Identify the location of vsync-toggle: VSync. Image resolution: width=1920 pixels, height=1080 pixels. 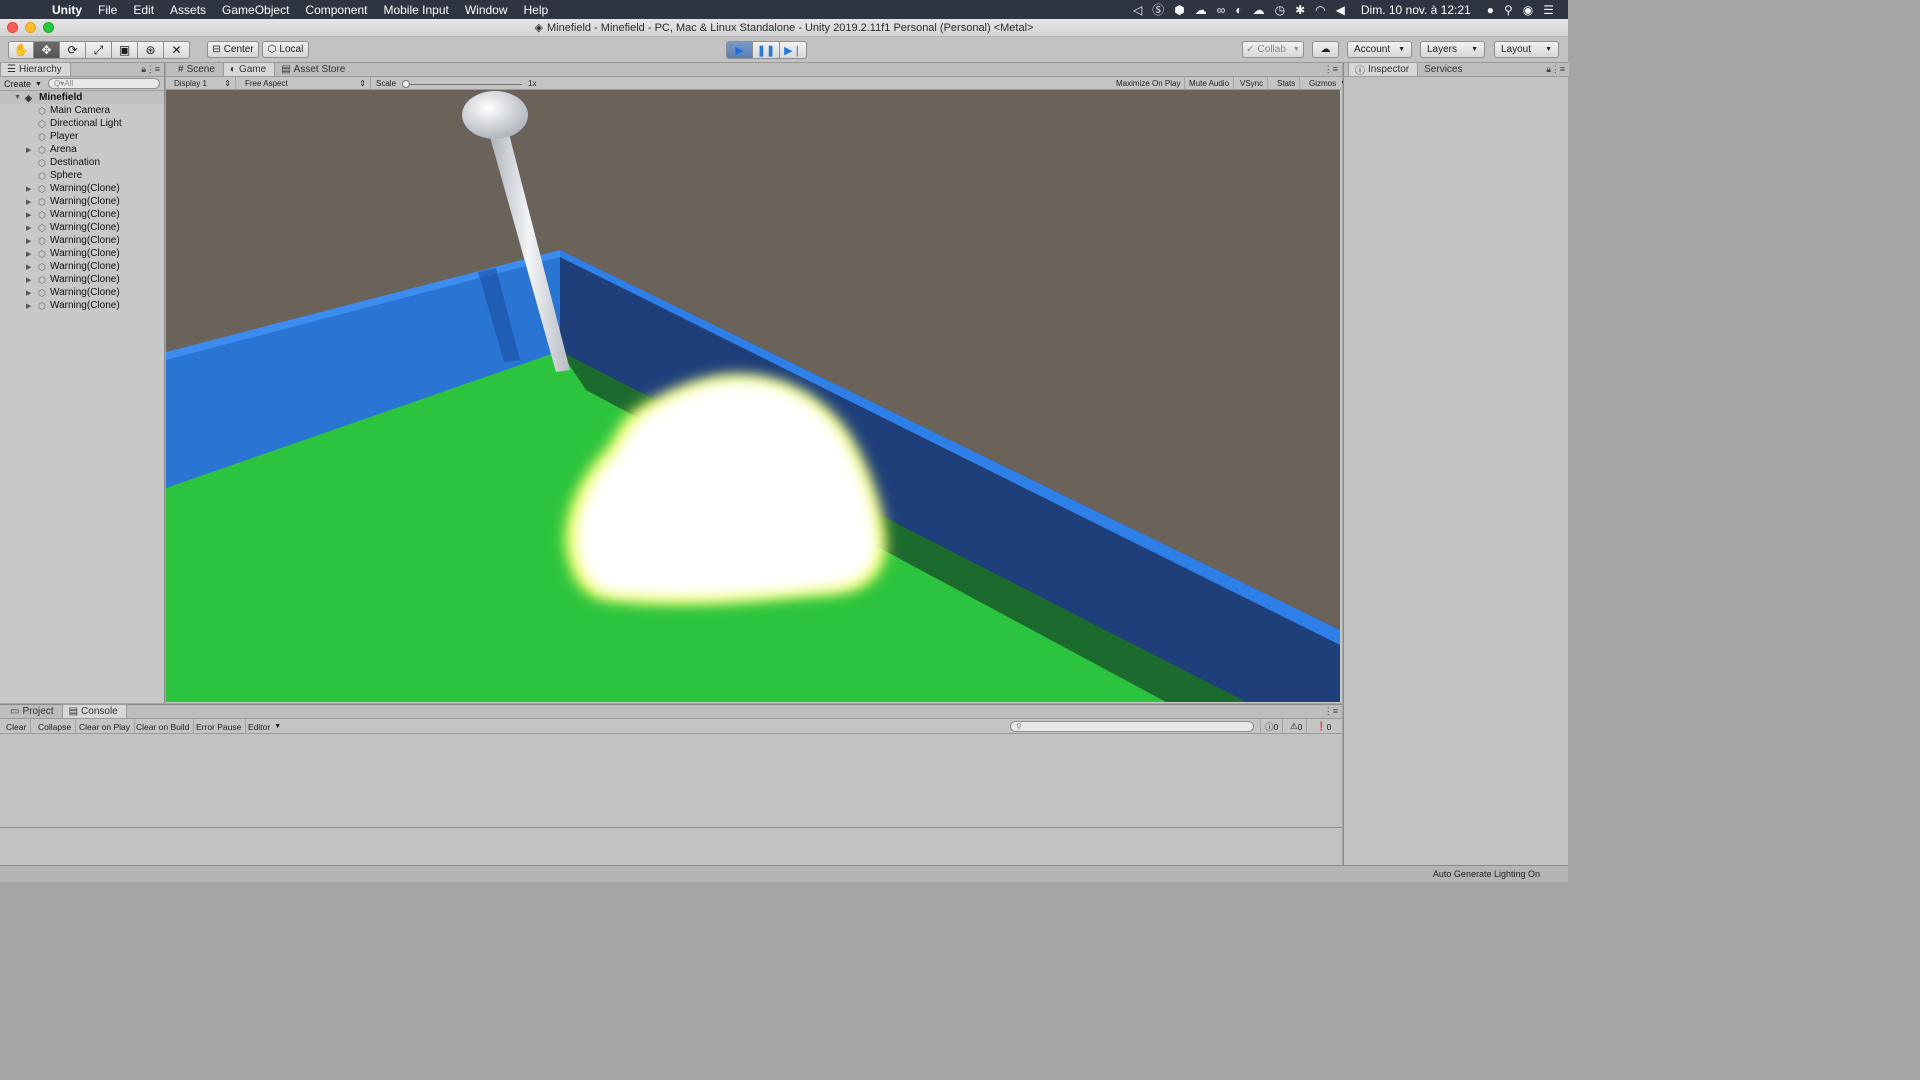
(1252, 83).